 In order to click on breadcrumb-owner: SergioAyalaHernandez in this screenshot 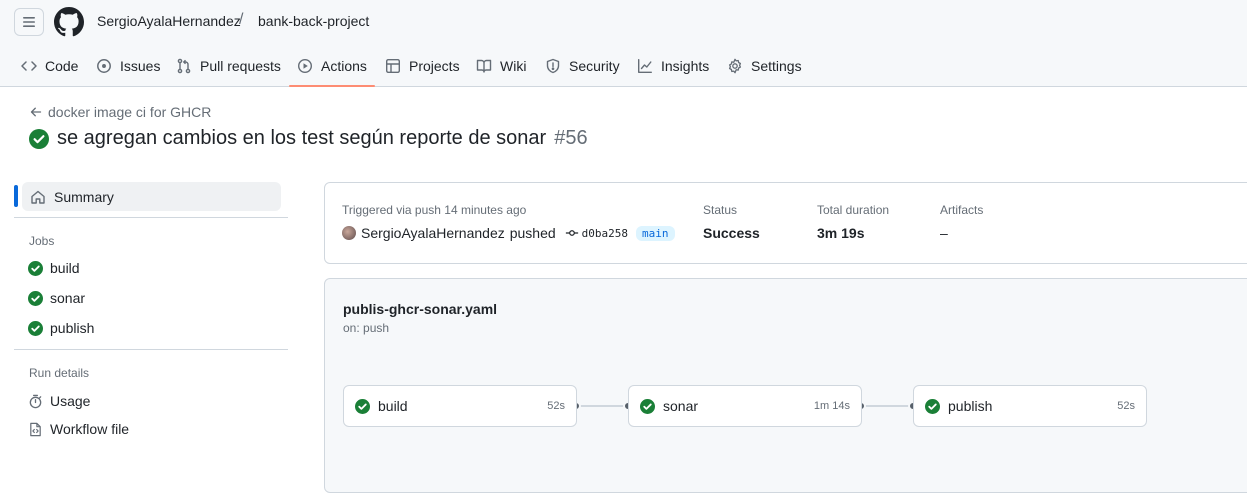, I will do `click(169, 21)`.